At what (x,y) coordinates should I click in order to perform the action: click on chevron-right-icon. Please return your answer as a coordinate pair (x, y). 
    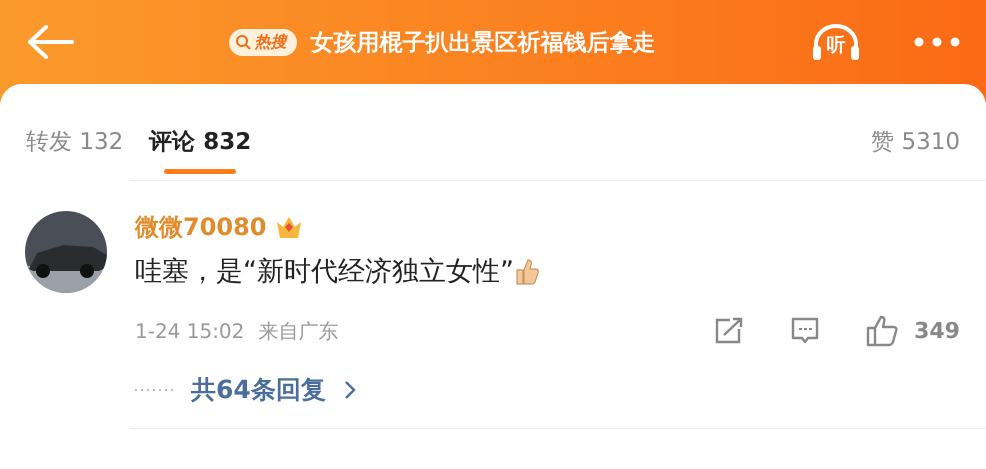
    Looking at the image, I should click on (350, 390).